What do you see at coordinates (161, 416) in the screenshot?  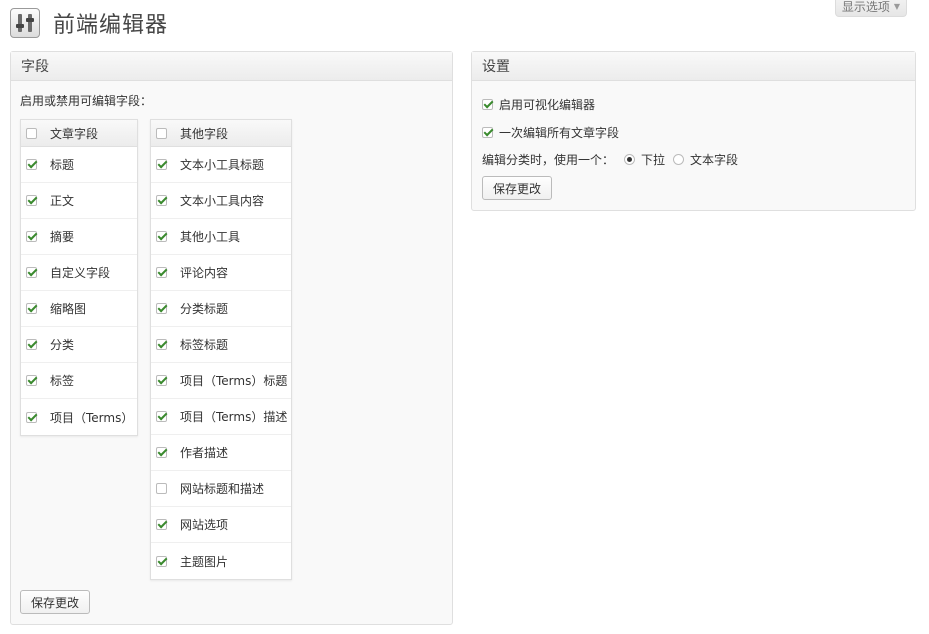 I see `field-term-description-checkbox` at bounding box center [161, 416].